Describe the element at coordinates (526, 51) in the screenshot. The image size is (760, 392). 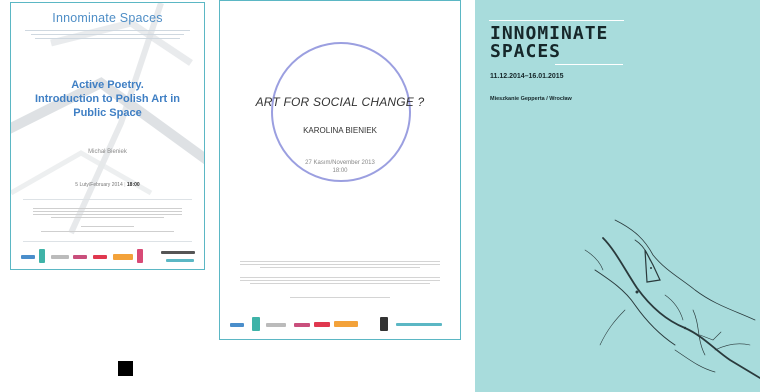
I see `poster3-title-line: SPACES` at that location.